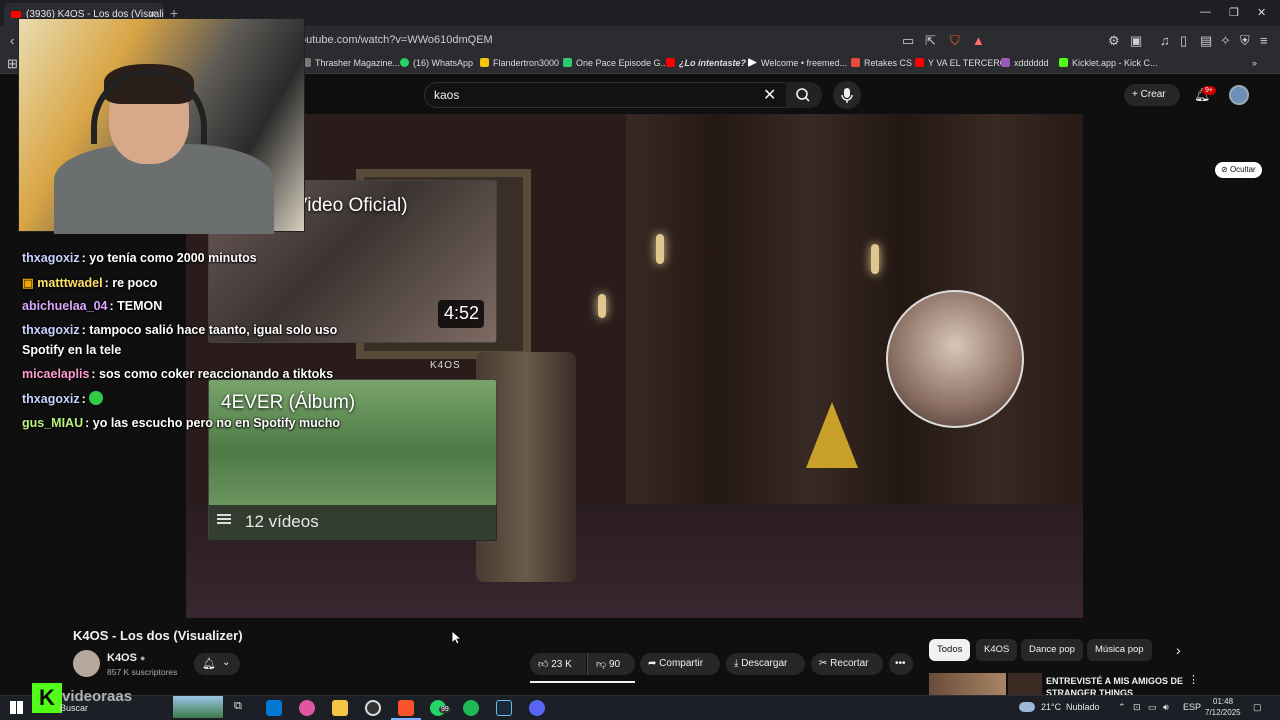 The height and width of the screenshot is (720, 1280). Describe the element at coordinates (16, 707) in the screenshot. I see `windows-start-icon` at that location.